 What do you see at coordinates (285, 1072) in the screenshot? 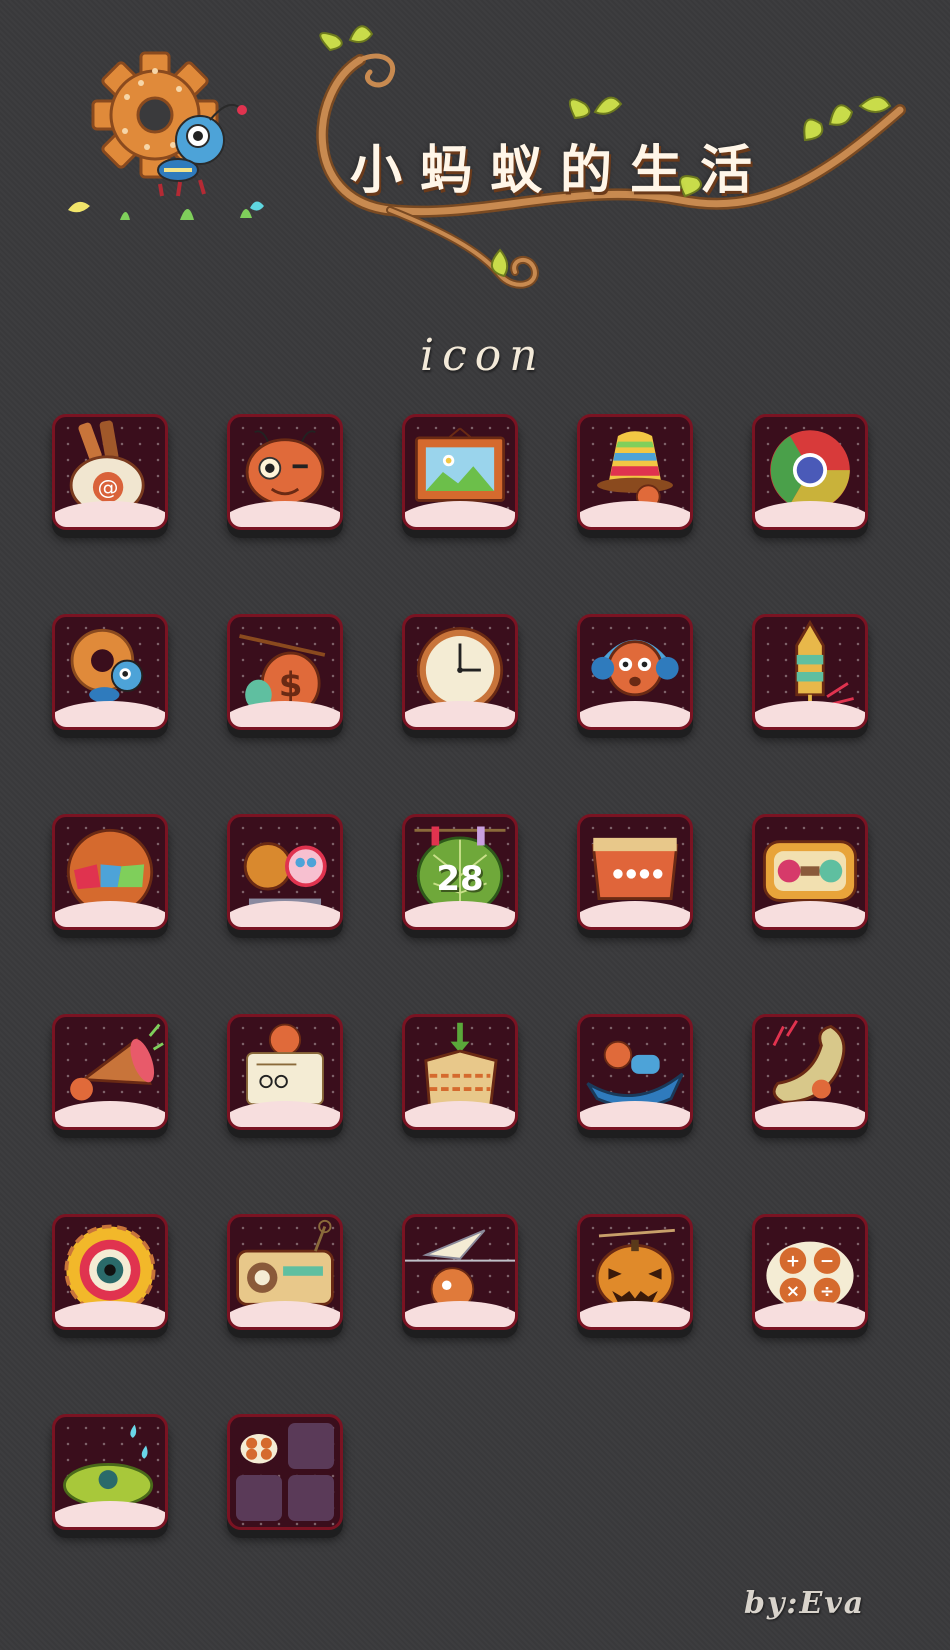
I see `ant-paper-icon` at bounding box center [285, 1072].